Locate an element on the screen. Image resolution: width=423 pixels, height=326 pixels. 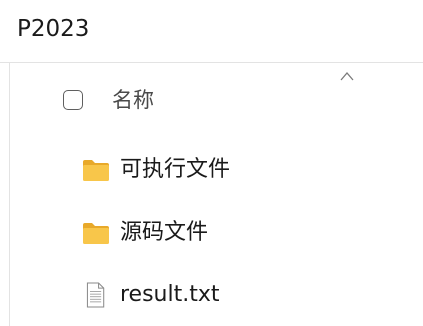
list-item-folder-executables: 可执行文件 is located at coordinates (216, 170).